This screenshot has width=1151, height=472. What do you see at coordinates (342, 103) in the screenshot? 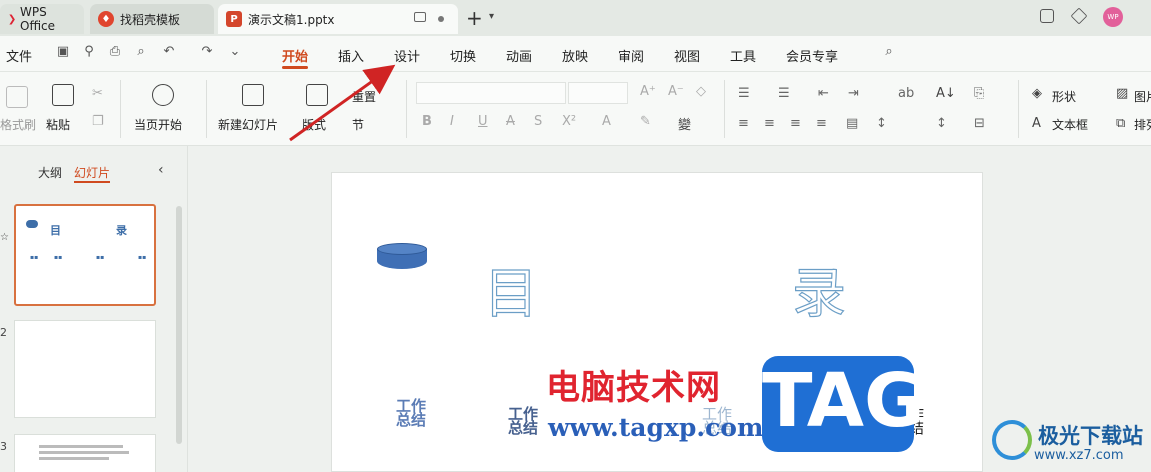
I see `annotation-arrow-icon` at bounding box center [342, 103].